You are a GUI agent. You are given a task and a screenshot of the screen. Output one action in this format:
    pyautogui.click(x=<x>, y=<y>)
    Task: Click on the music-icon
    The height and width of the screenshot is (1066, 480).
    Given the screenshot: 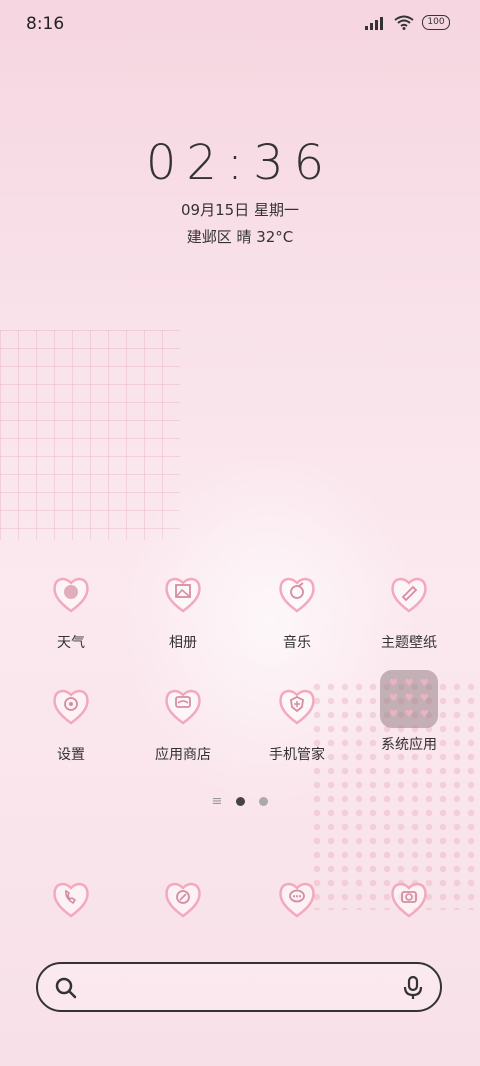 What is the action you would take?
    pyautogui.click(x=297, y=595)
    